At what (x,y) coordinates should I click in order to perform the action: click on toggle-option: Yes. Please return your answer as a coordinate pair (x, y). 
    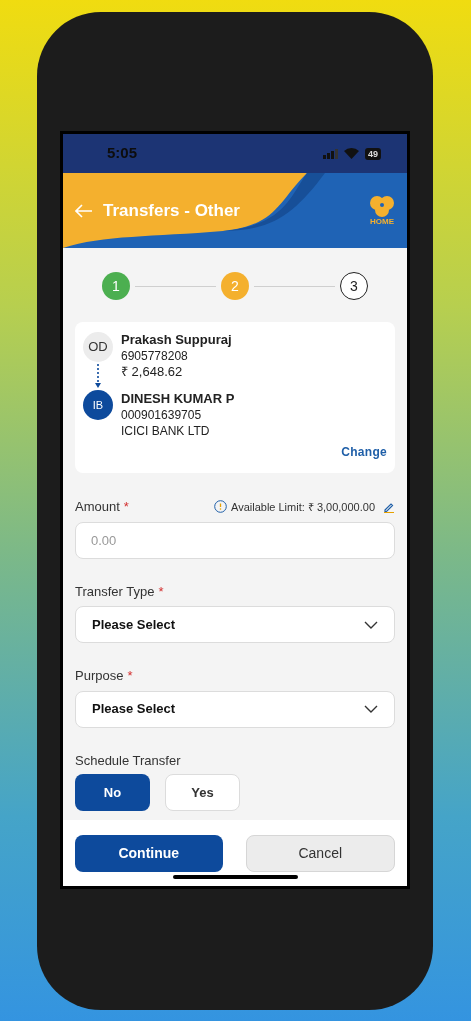
    Looking at the image, I should click on (202, 792).